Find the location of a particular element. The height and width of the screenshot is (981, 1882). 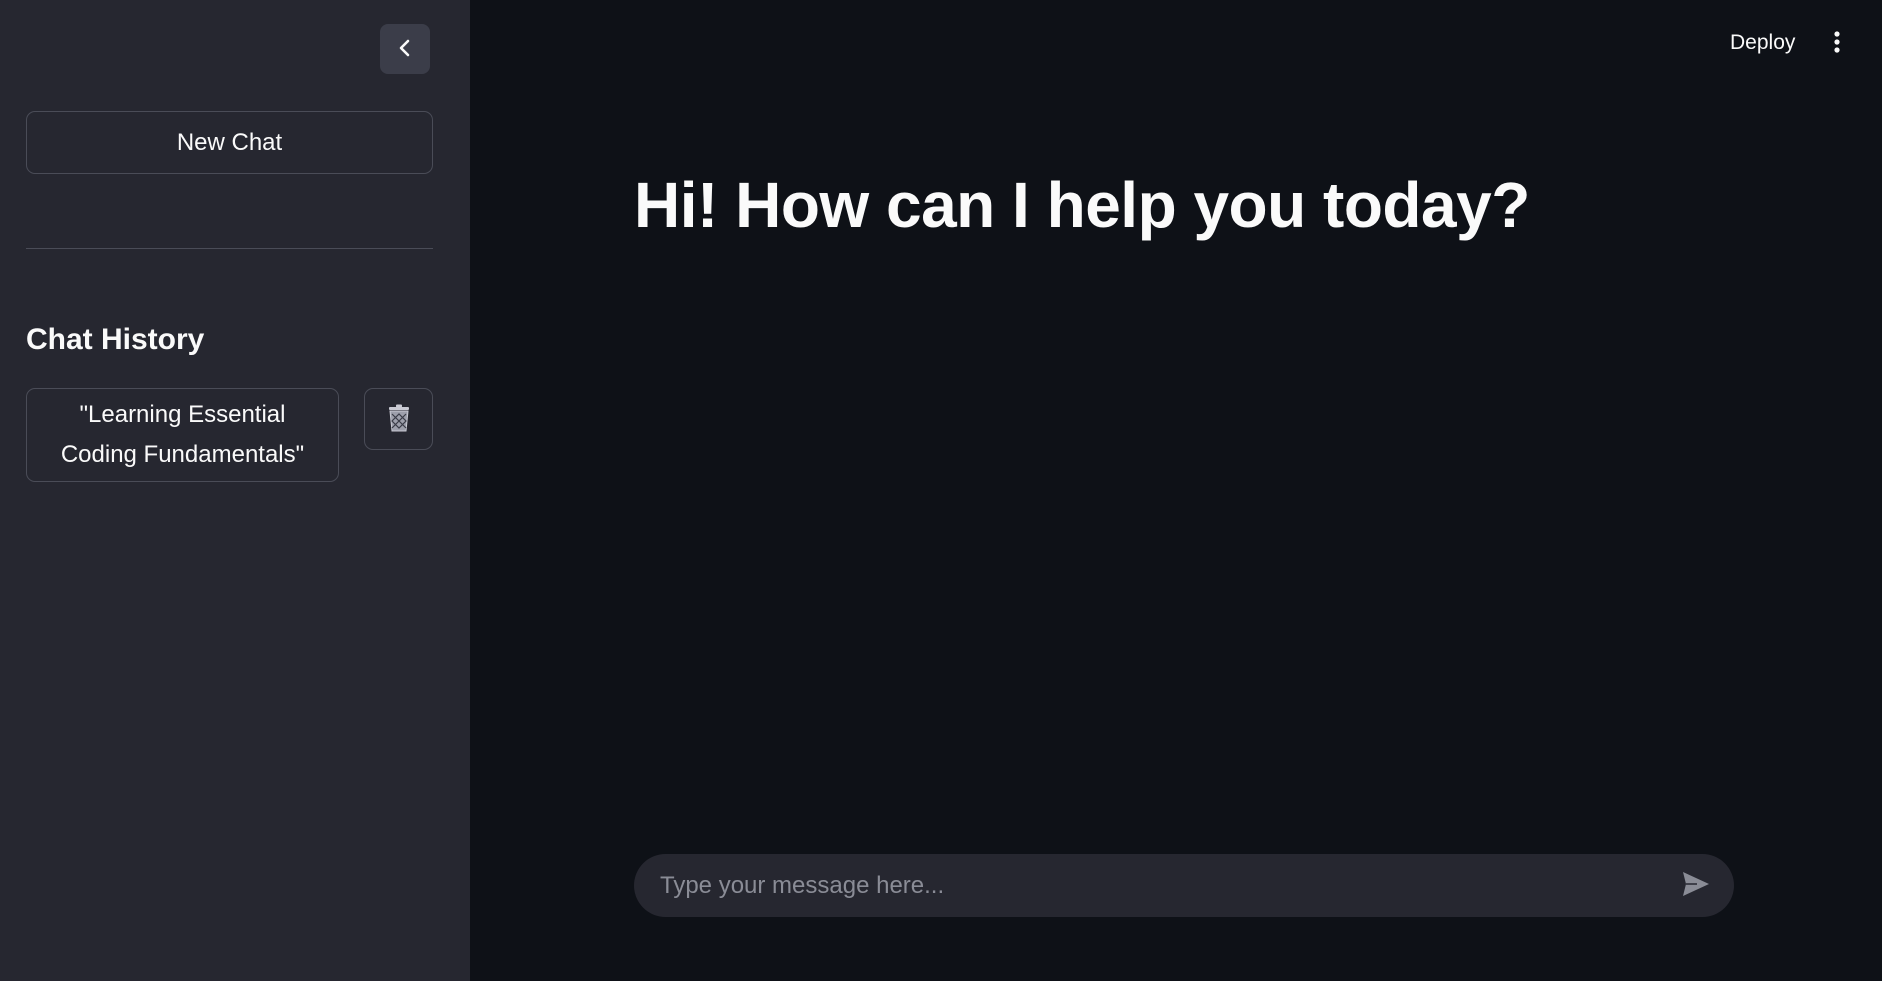

chat-history-item: "Learning Essential Coding Fundamentals" is located at coordinates (182, 435).